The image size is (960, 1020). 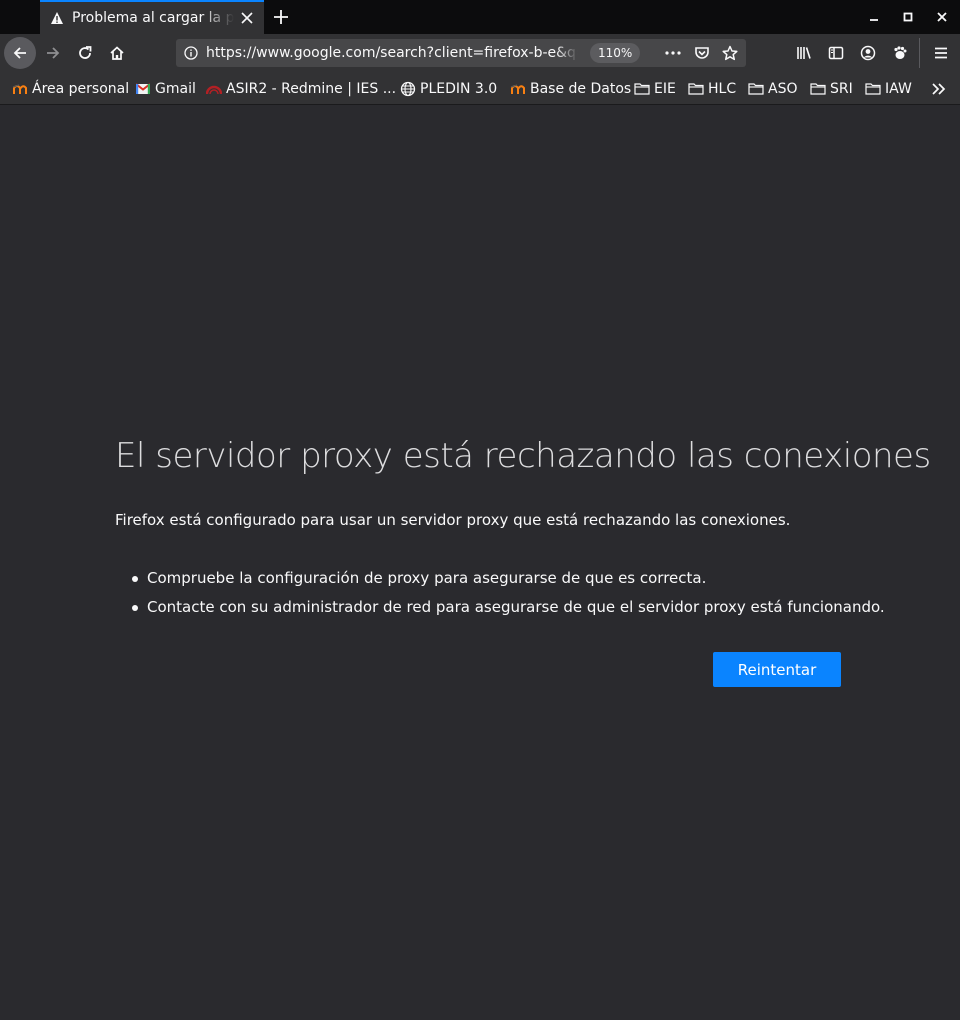 I want to click on arrow-right-icon, so click(x=53, y=53).